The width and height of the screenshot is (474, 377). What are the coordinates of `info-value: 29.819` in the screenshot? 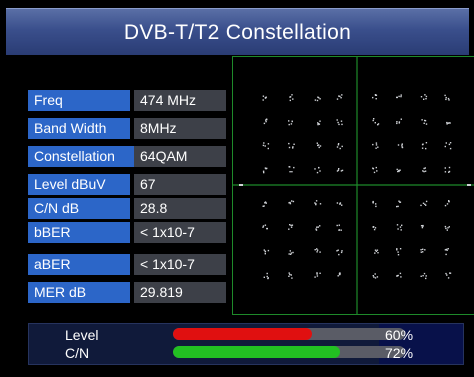 It's located at (180, 292).